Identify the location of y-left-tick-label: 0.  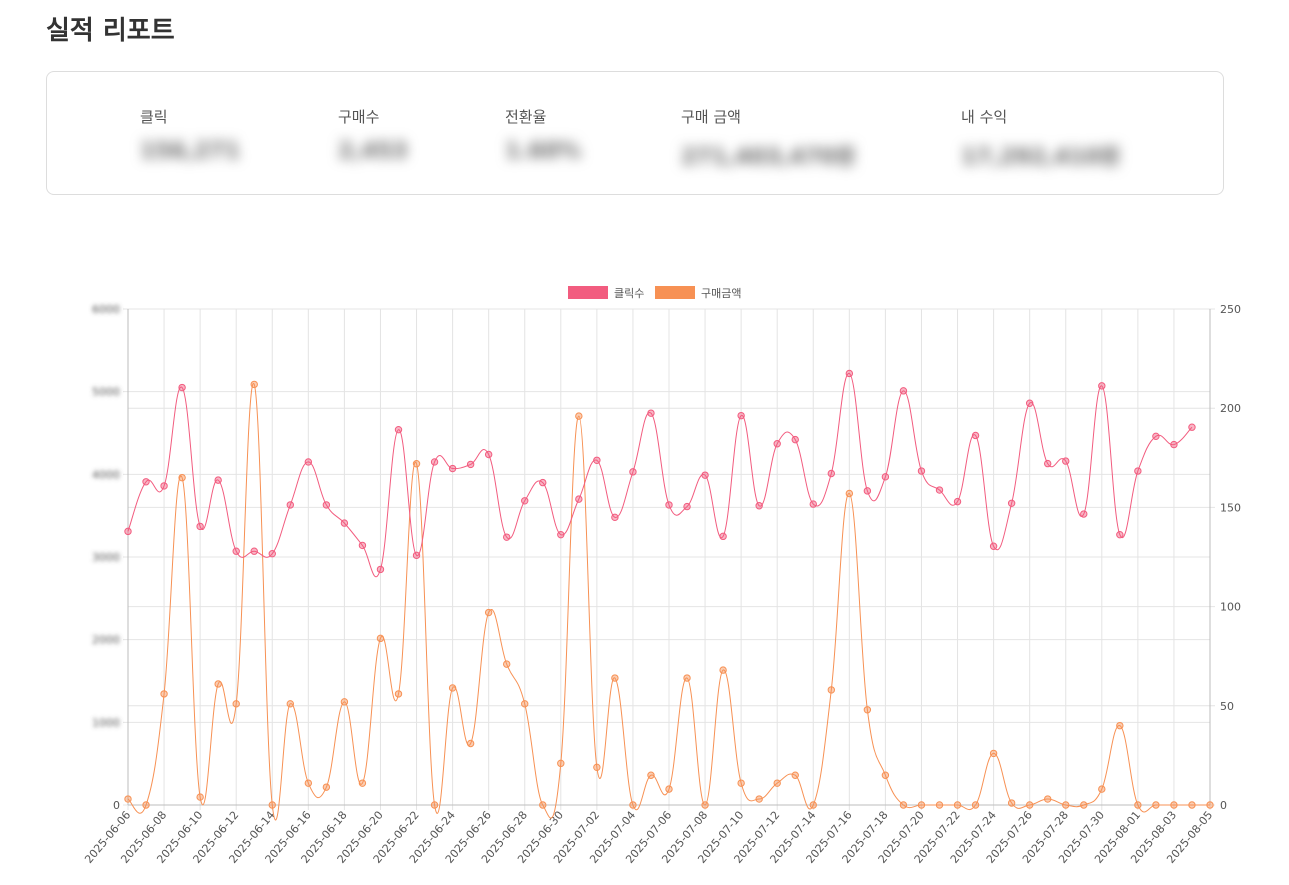
(116, 805).